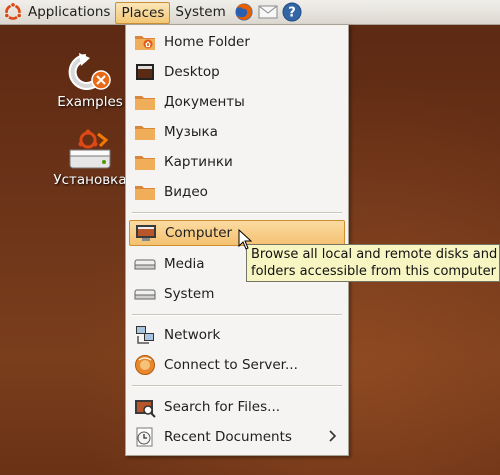 The image size is (500, 475). What do you see at coordinates (13, 12) in the screenshot?
I see `ubuntu-logo-icon` at bounding box center [13, 12].